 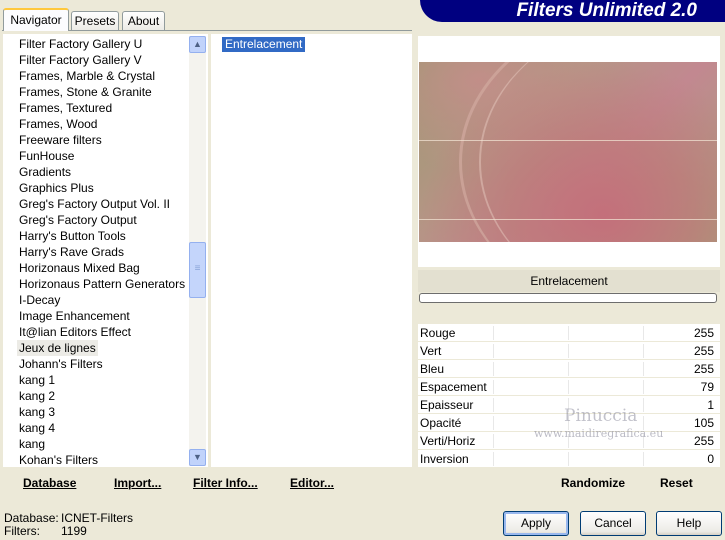 What do you see at coordinates (569, 387) in the screenshot?
I see `parameter-row: Espacement 79` at bounding box center [569, 387].